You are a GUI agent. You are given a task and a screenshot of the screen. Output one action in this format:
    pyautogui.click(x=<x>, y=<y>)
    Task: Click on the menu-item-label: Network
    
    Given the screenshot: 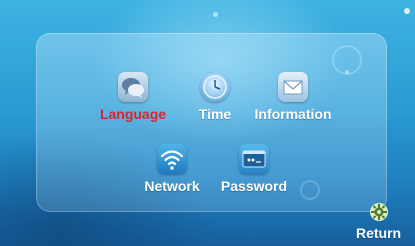 What is the action you would take?
    pyautogui.click(x=172, y=186)
    